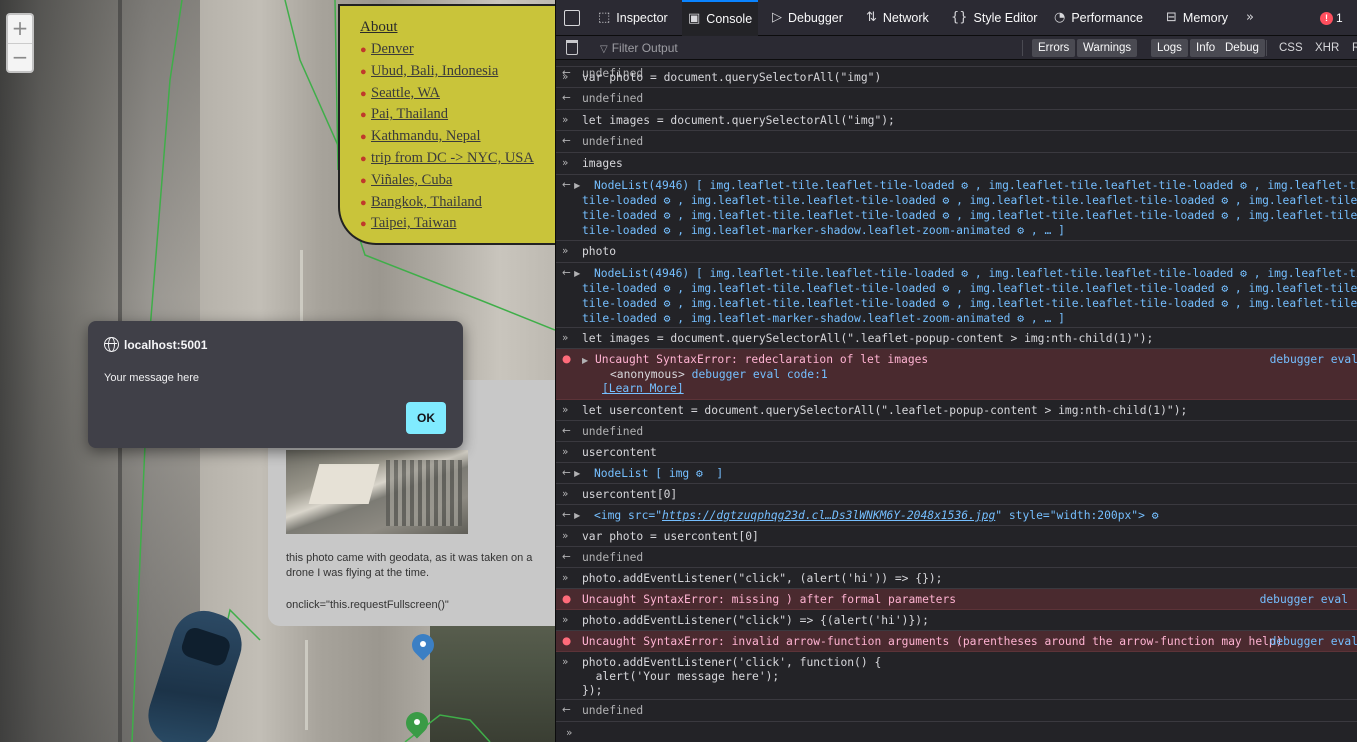 This screenshot has height=742, width=1357. I want to click on filter-requests-button: R, so click(1354, 48).